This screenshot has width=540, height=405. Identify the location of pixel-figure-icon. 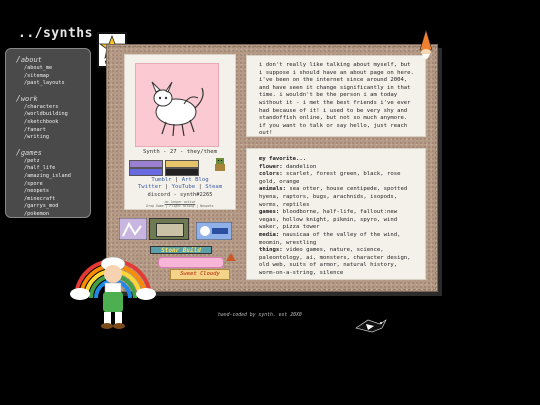
(220, 164).